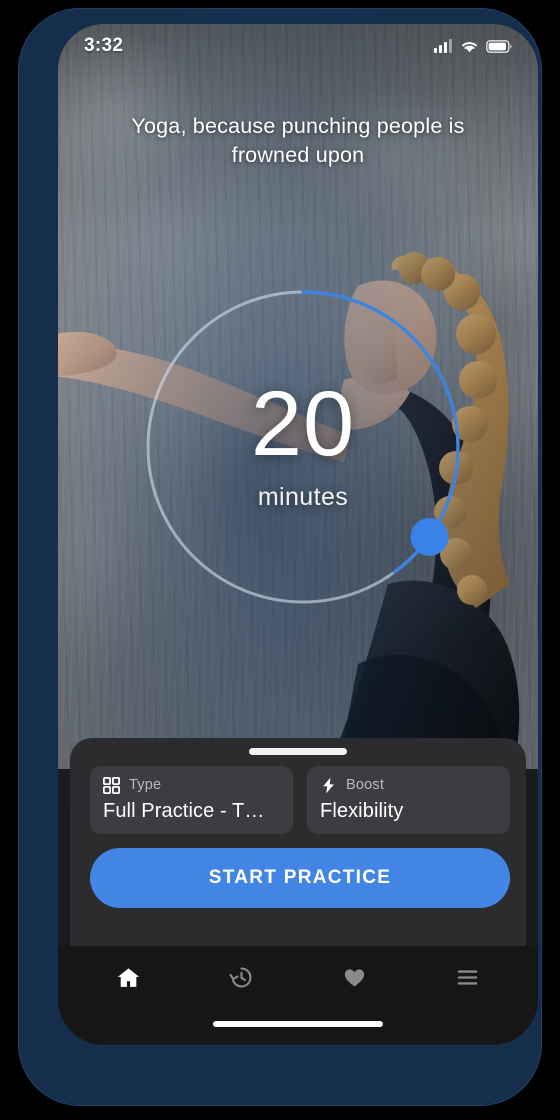 Image resolution: width=560 pixels, height=1120 pixels. Describe the element at coordinates (499, 46) in the screenshot. I see `battery-icon` at that location.